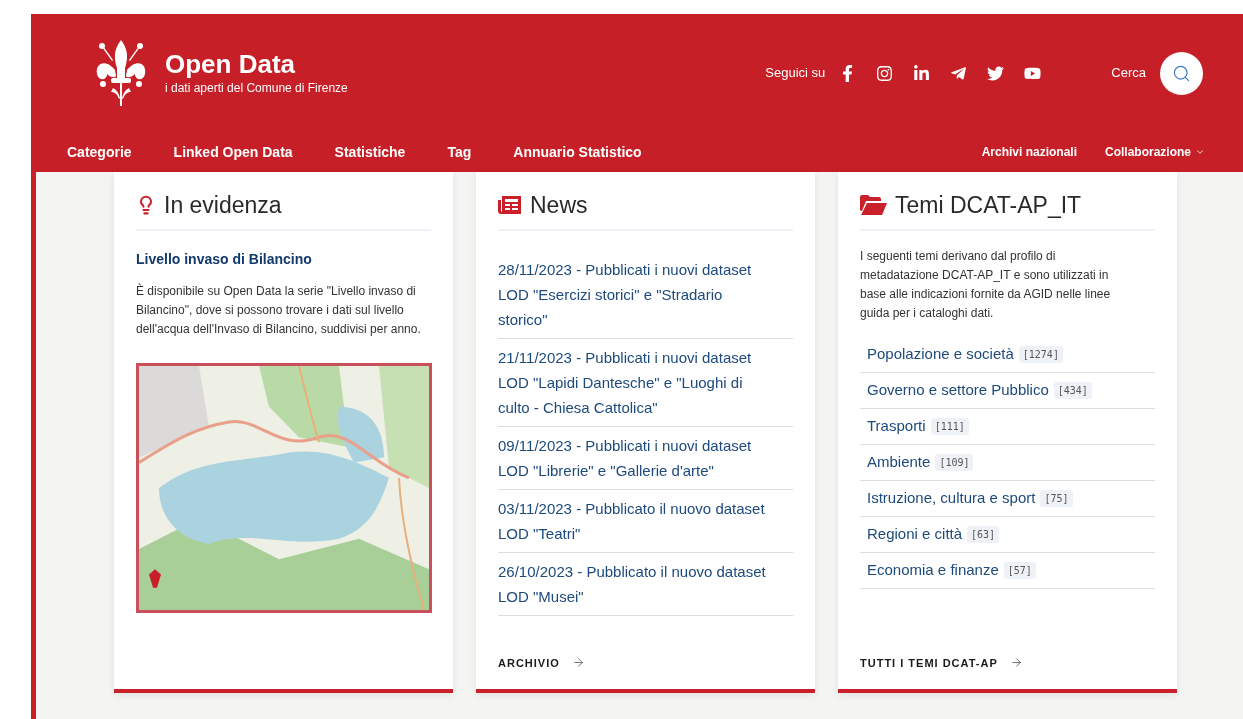  What do you see at coordinates (559, 205) in the screenshot?
I see `card-title: News` at bounding box center [559, 205].